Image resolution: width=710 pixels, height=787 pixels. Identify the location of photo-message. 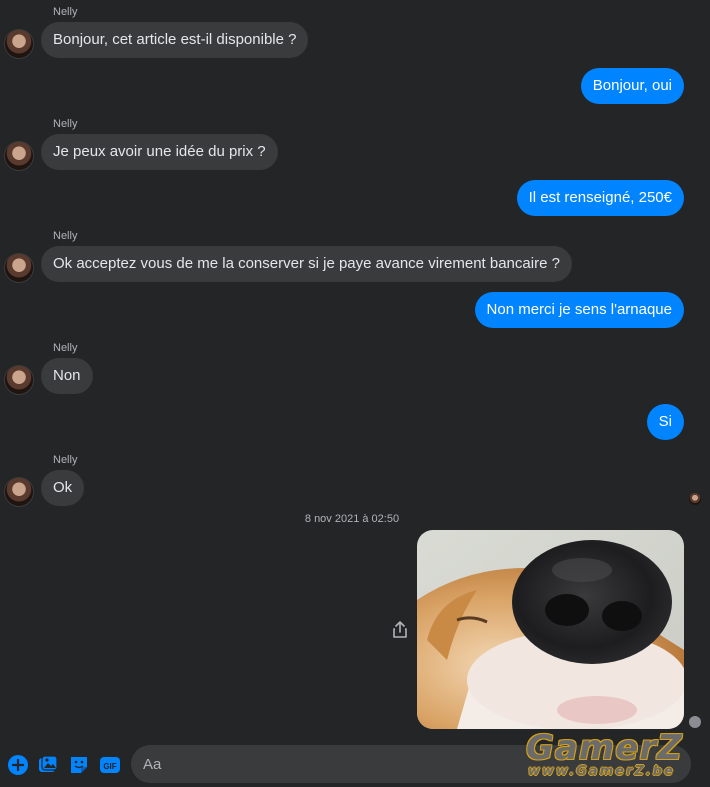
(550, 629).